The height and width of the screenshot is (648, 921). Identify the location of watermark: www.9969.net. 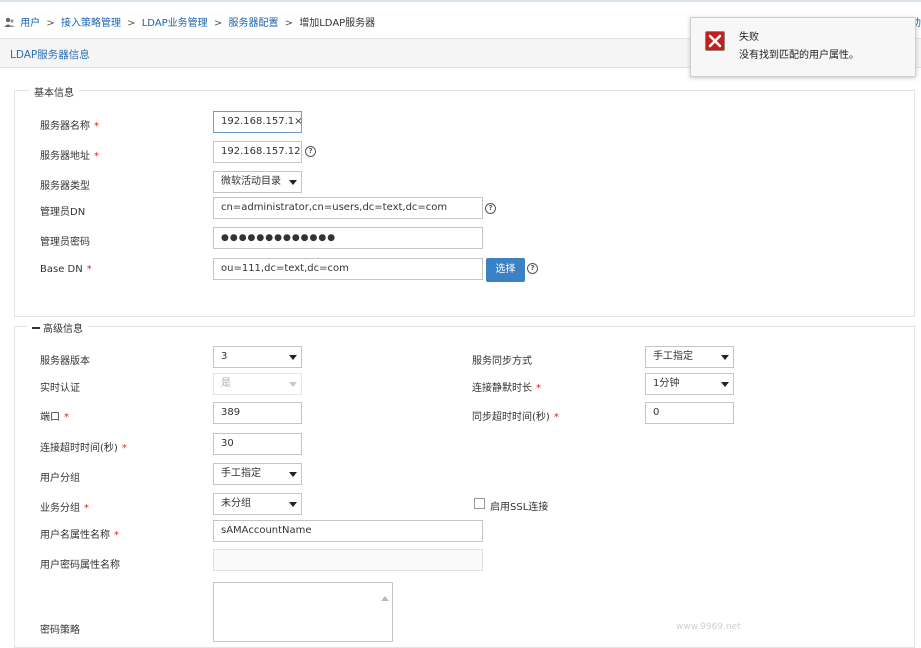
(708, 627).